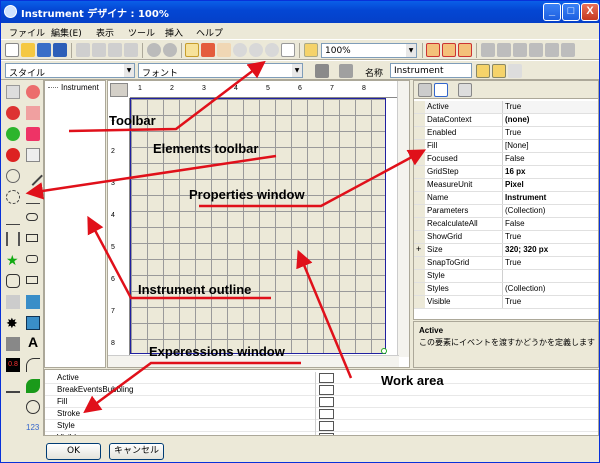 This screenshot has height=463, width=600. I want to click on property-row: RecalculateAll False, so click(506, 224).